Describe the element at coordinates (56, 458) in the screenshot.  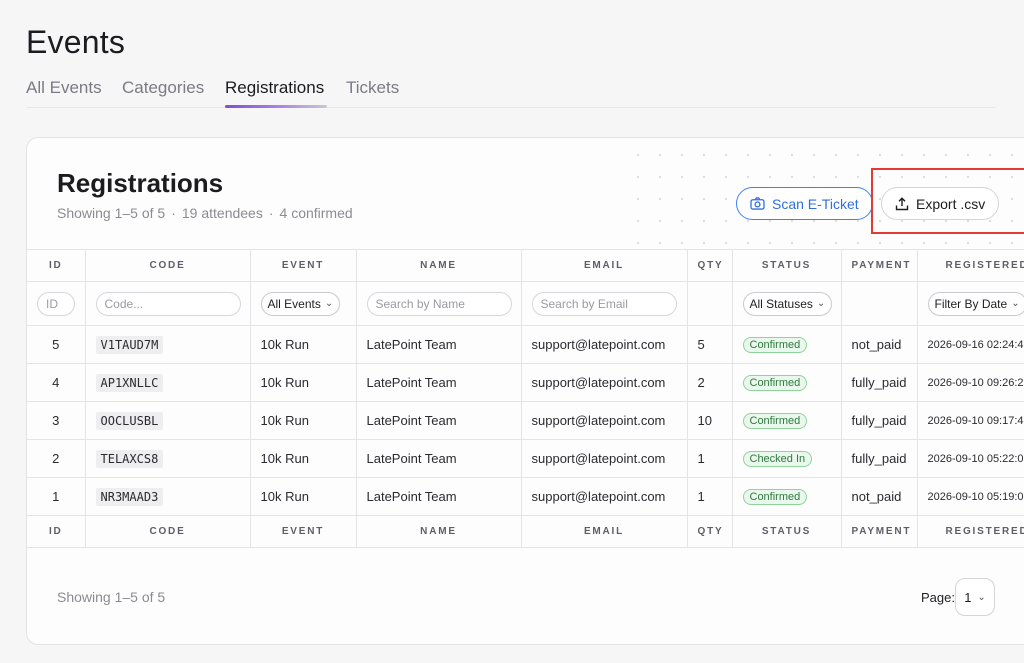
I see `cell-id: 2` at that location.